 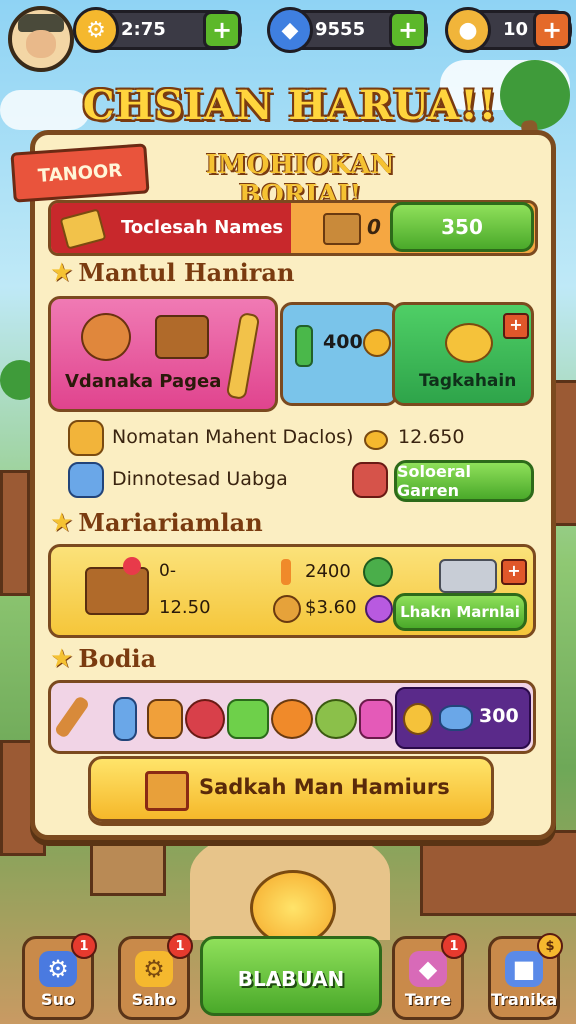 I want to click on pink-bag-icon: ◆, so click(x=428, y=969).